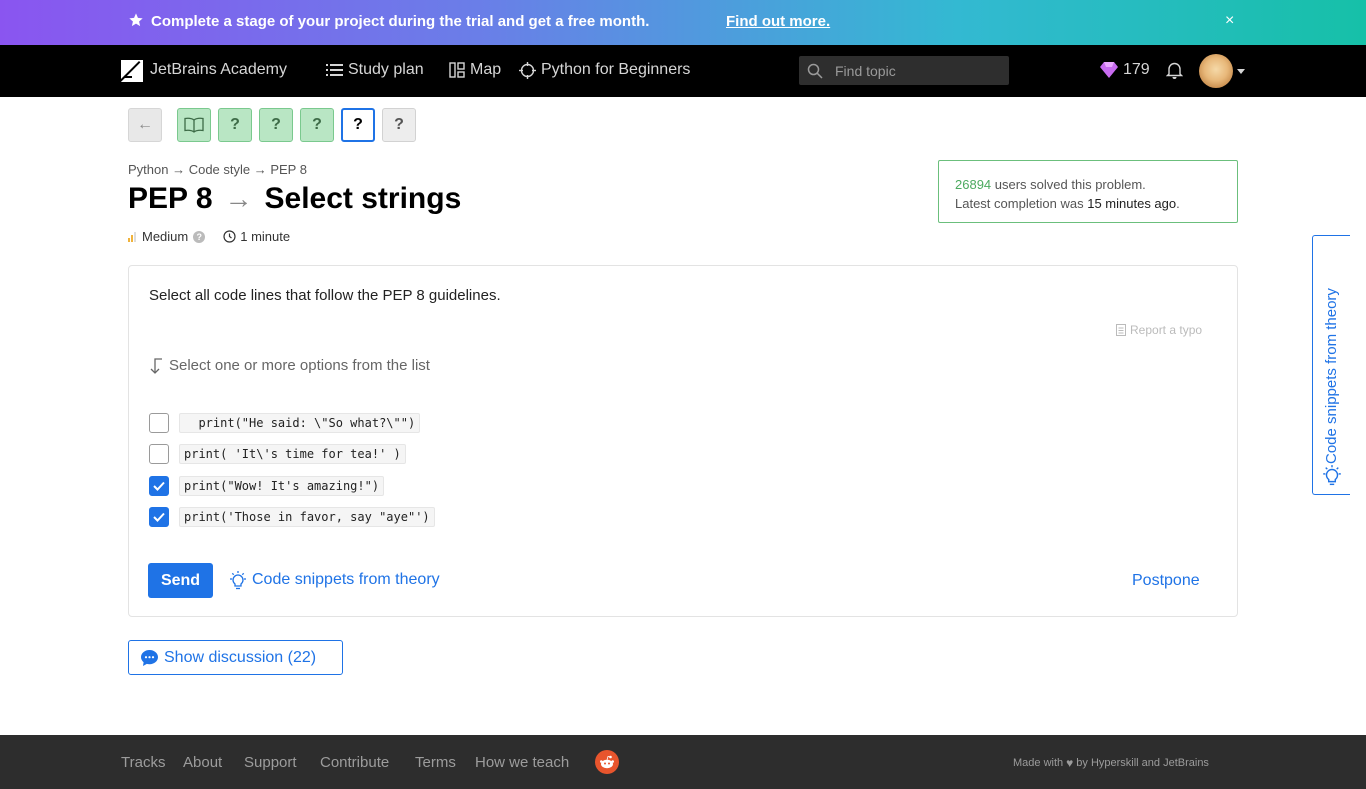  What do you see at coordinates (363, 198) in the screenshot?
I see `title-name: Select strings` at bounding box center [363, 198].